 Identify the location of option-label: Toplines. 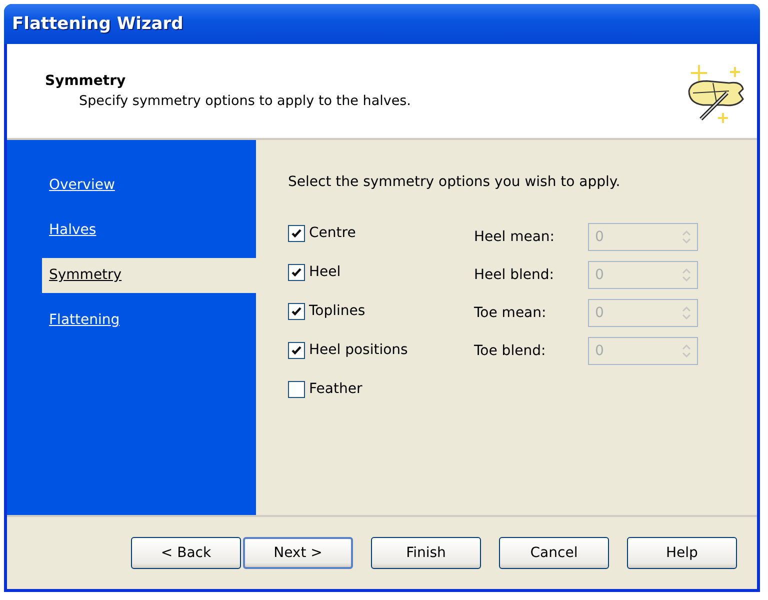
(337, 311).